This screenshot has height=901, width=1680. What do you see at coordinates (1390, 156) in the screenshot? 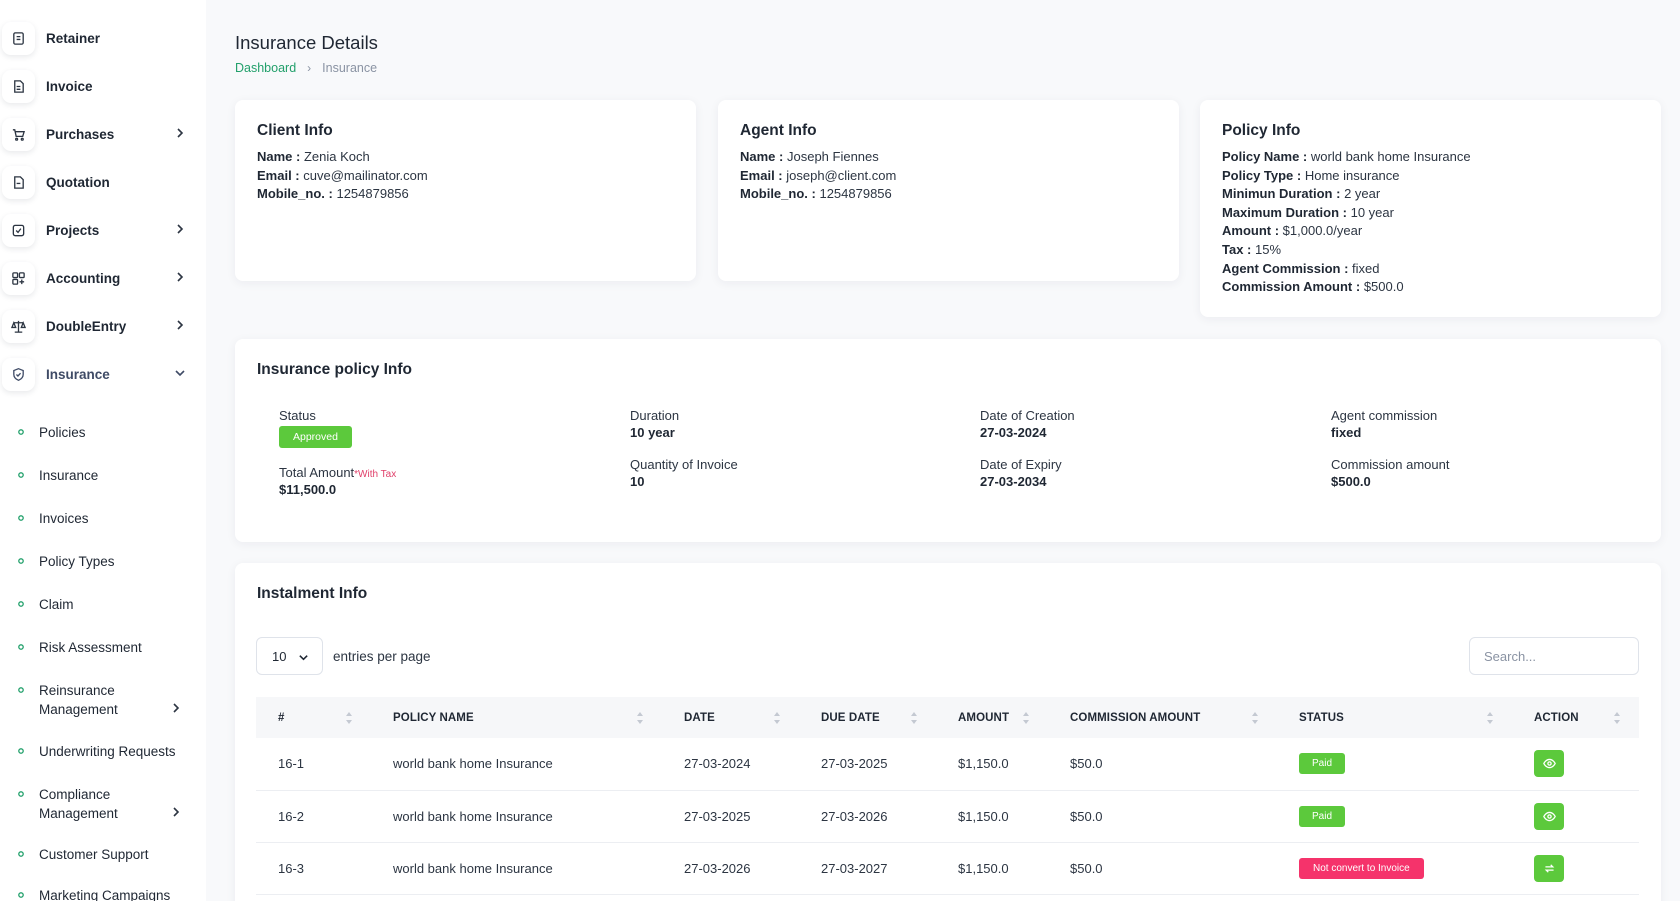
I see `policy-info-value: world bank home Insurance` at bounding box center [1390, 156].